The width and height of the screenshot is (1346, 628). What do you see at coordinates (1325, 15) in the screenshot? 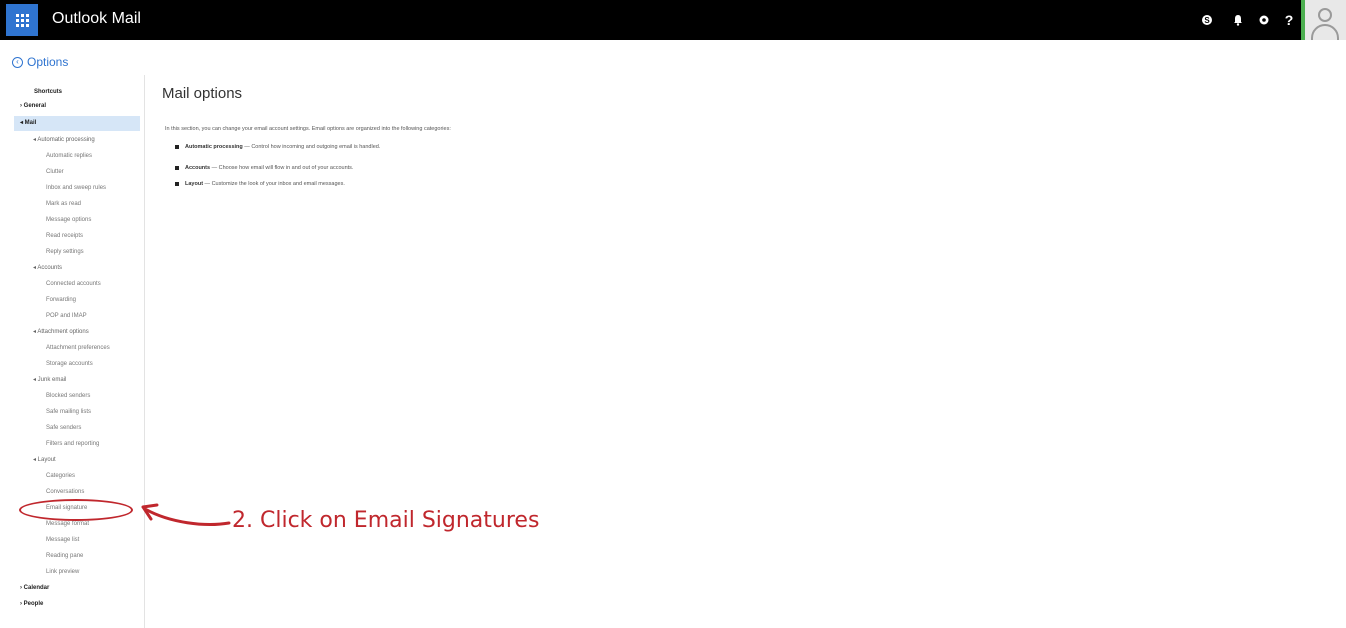
I see `avatar-head-shape` at bounding box center [1325, 15].